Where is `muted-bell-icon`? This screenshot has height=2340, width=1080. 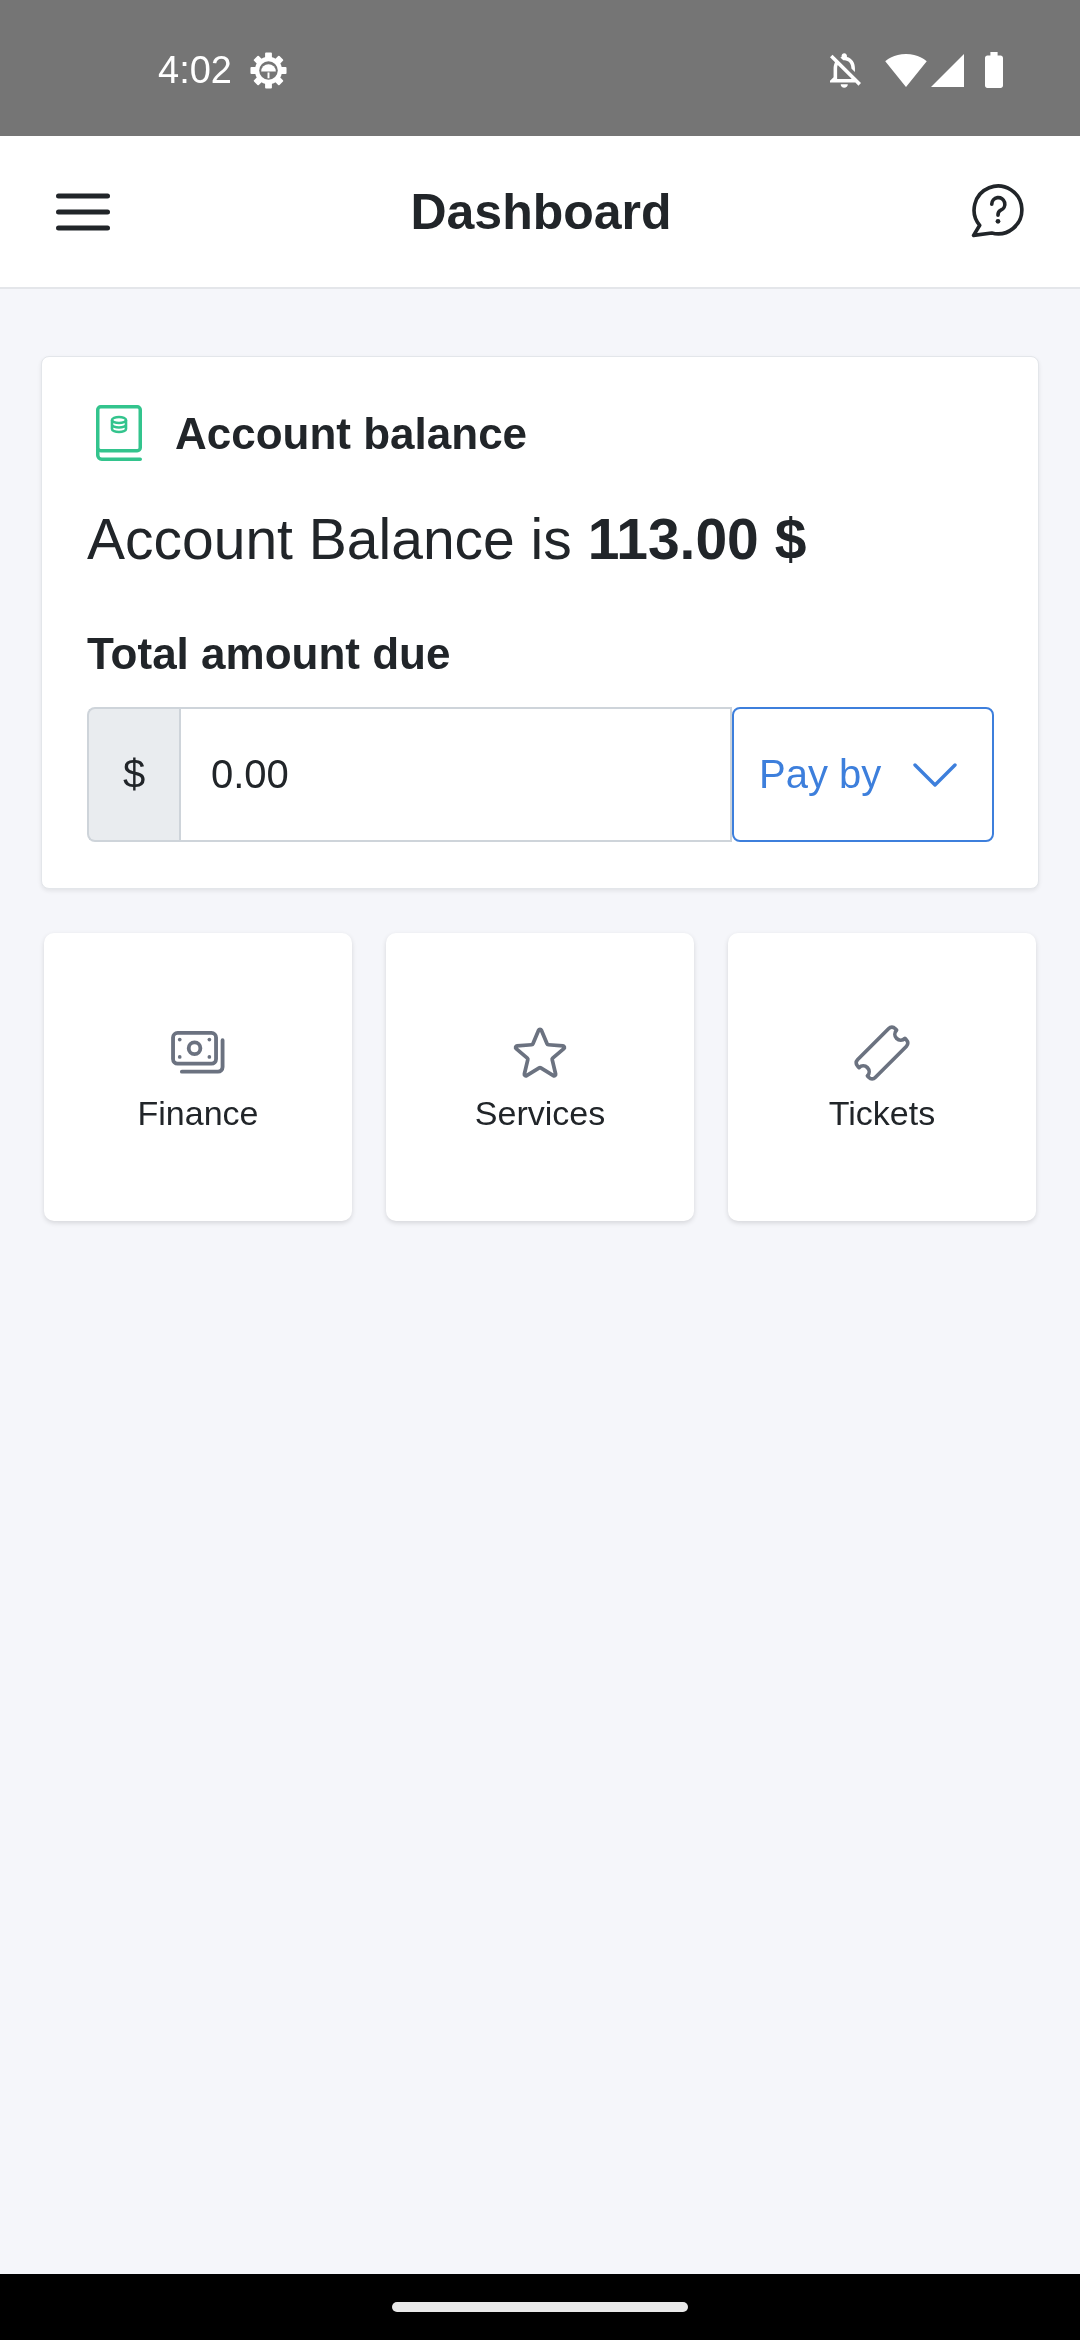
muted-bell-icon is located at coordinates (845, 70).